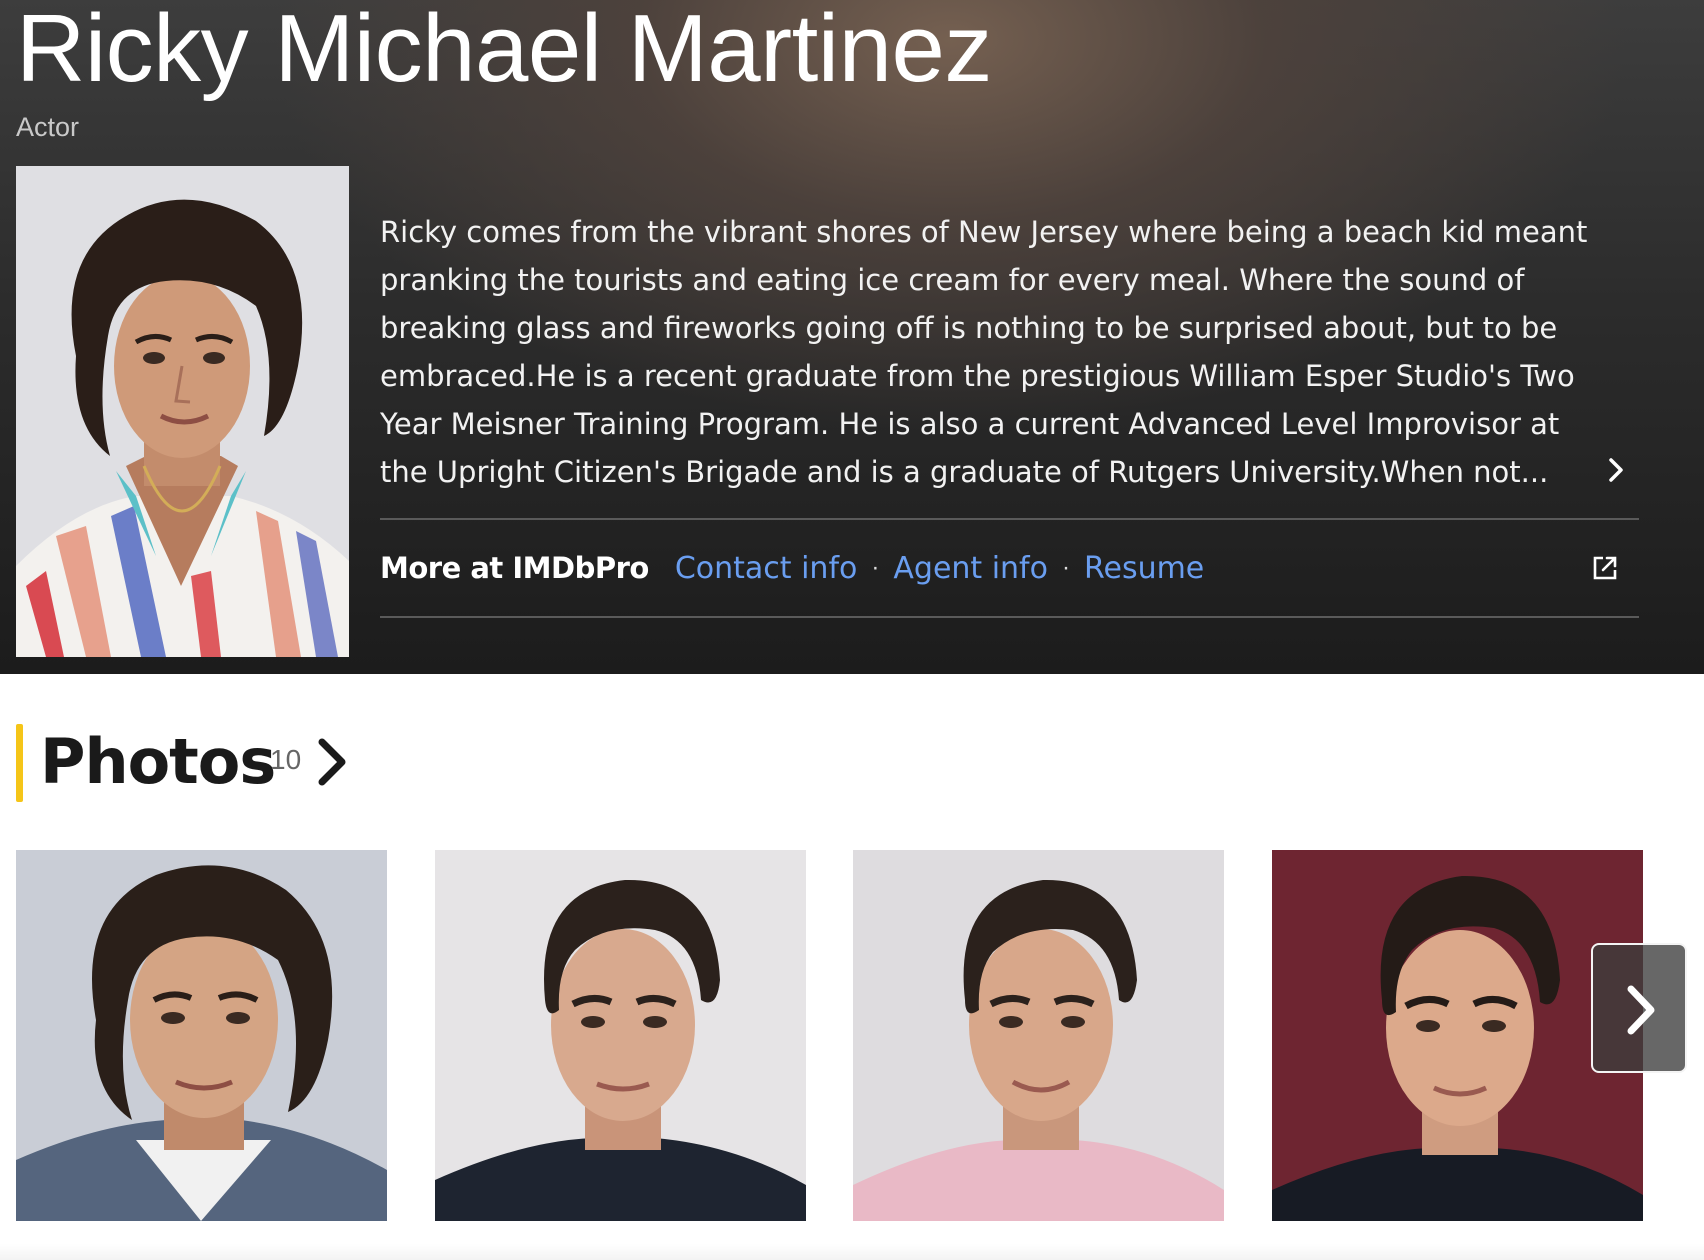  What do you see at coordinates (1605, 568) in the screenshot?
I see `external-link-icon` at bounding box center [1605, 568].